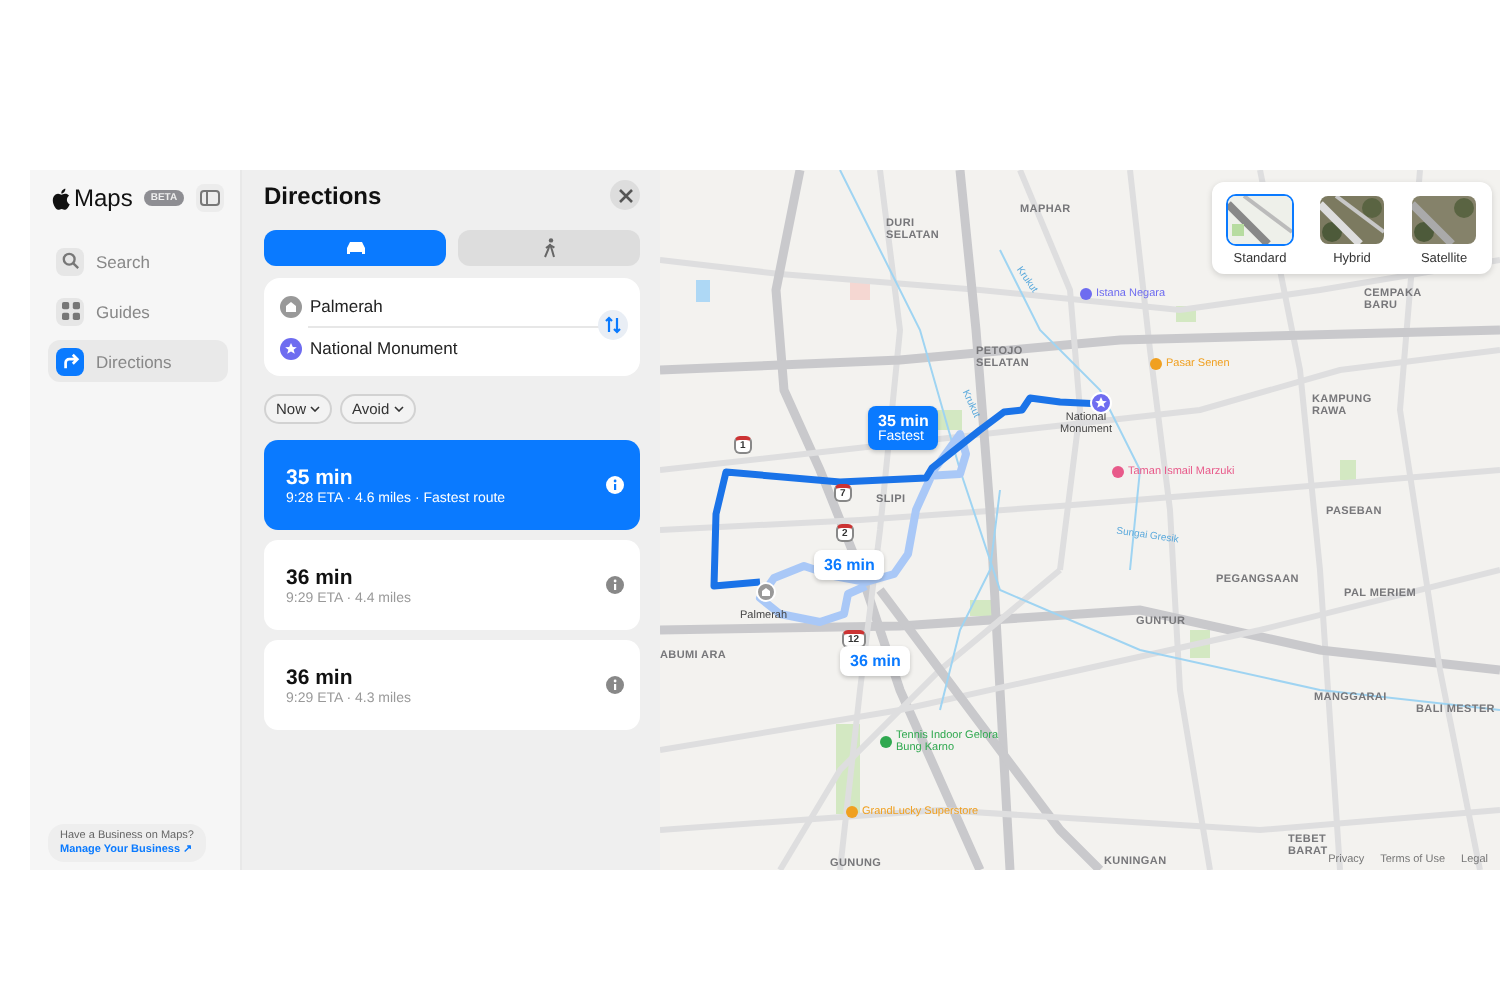  I want to click on app-name: Maps, so click(103, 198).